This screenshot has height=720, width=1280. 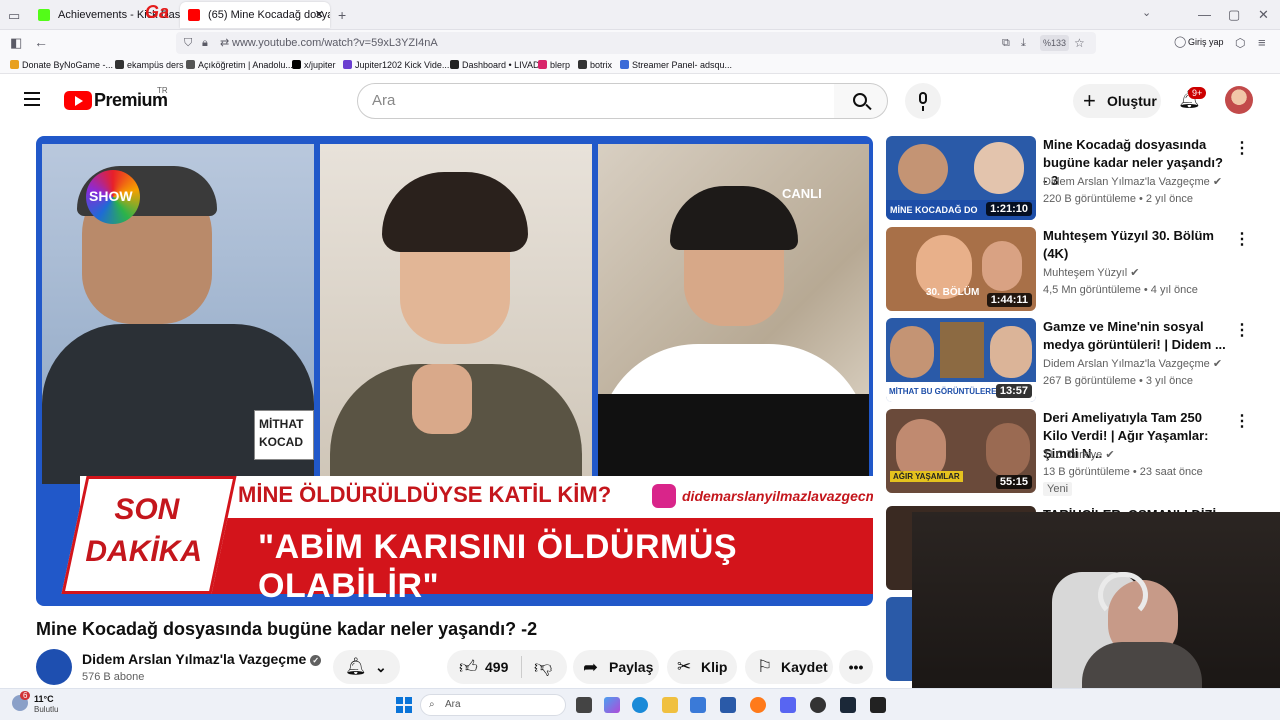 I want to click on recommended-meta: 220 B görüntüleme • 2 yıl önce, so click(x=1118, y=199).